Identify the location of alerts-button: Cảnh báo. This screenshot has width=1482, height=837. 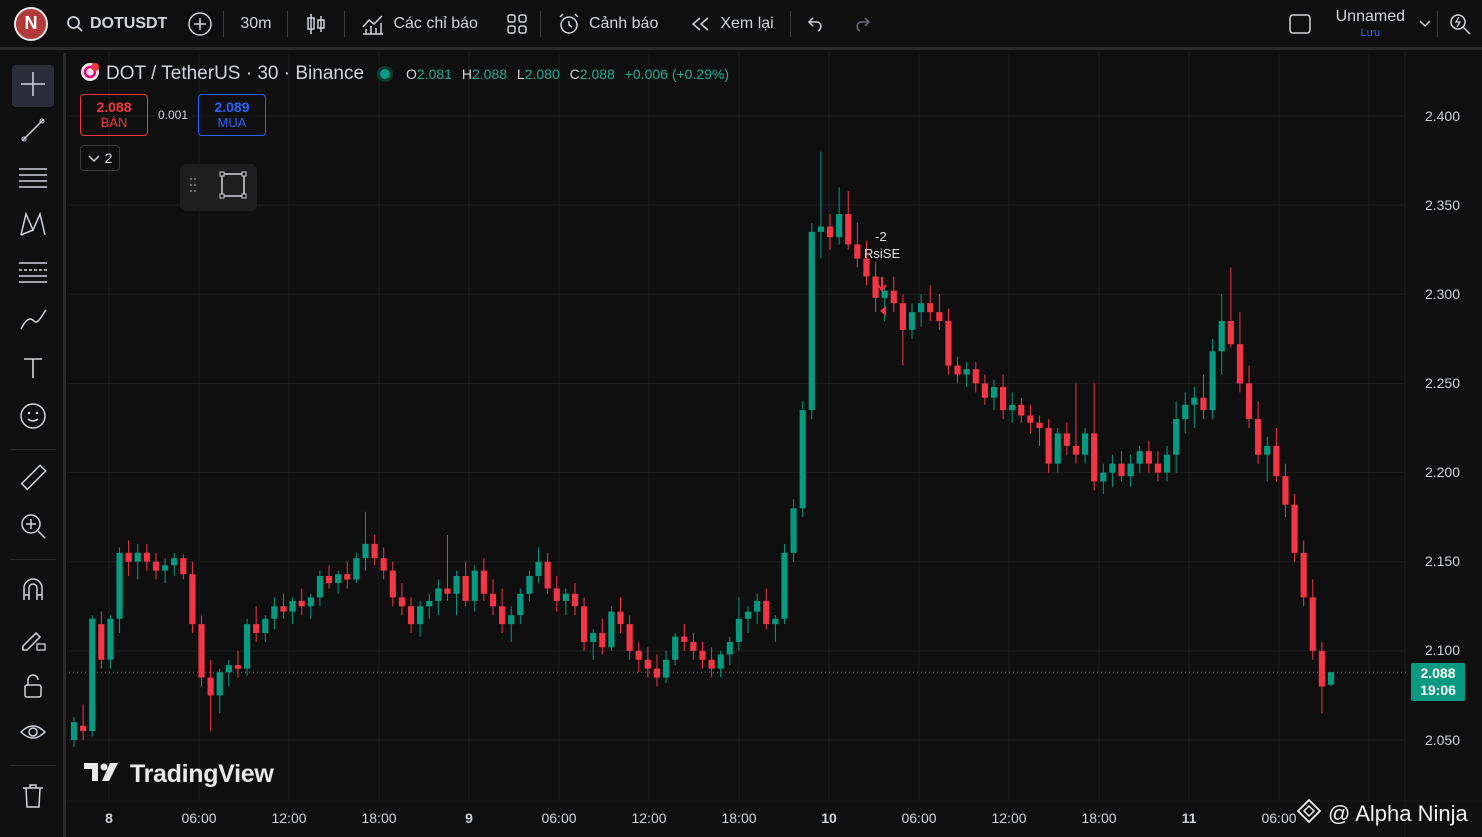
(607, 24).